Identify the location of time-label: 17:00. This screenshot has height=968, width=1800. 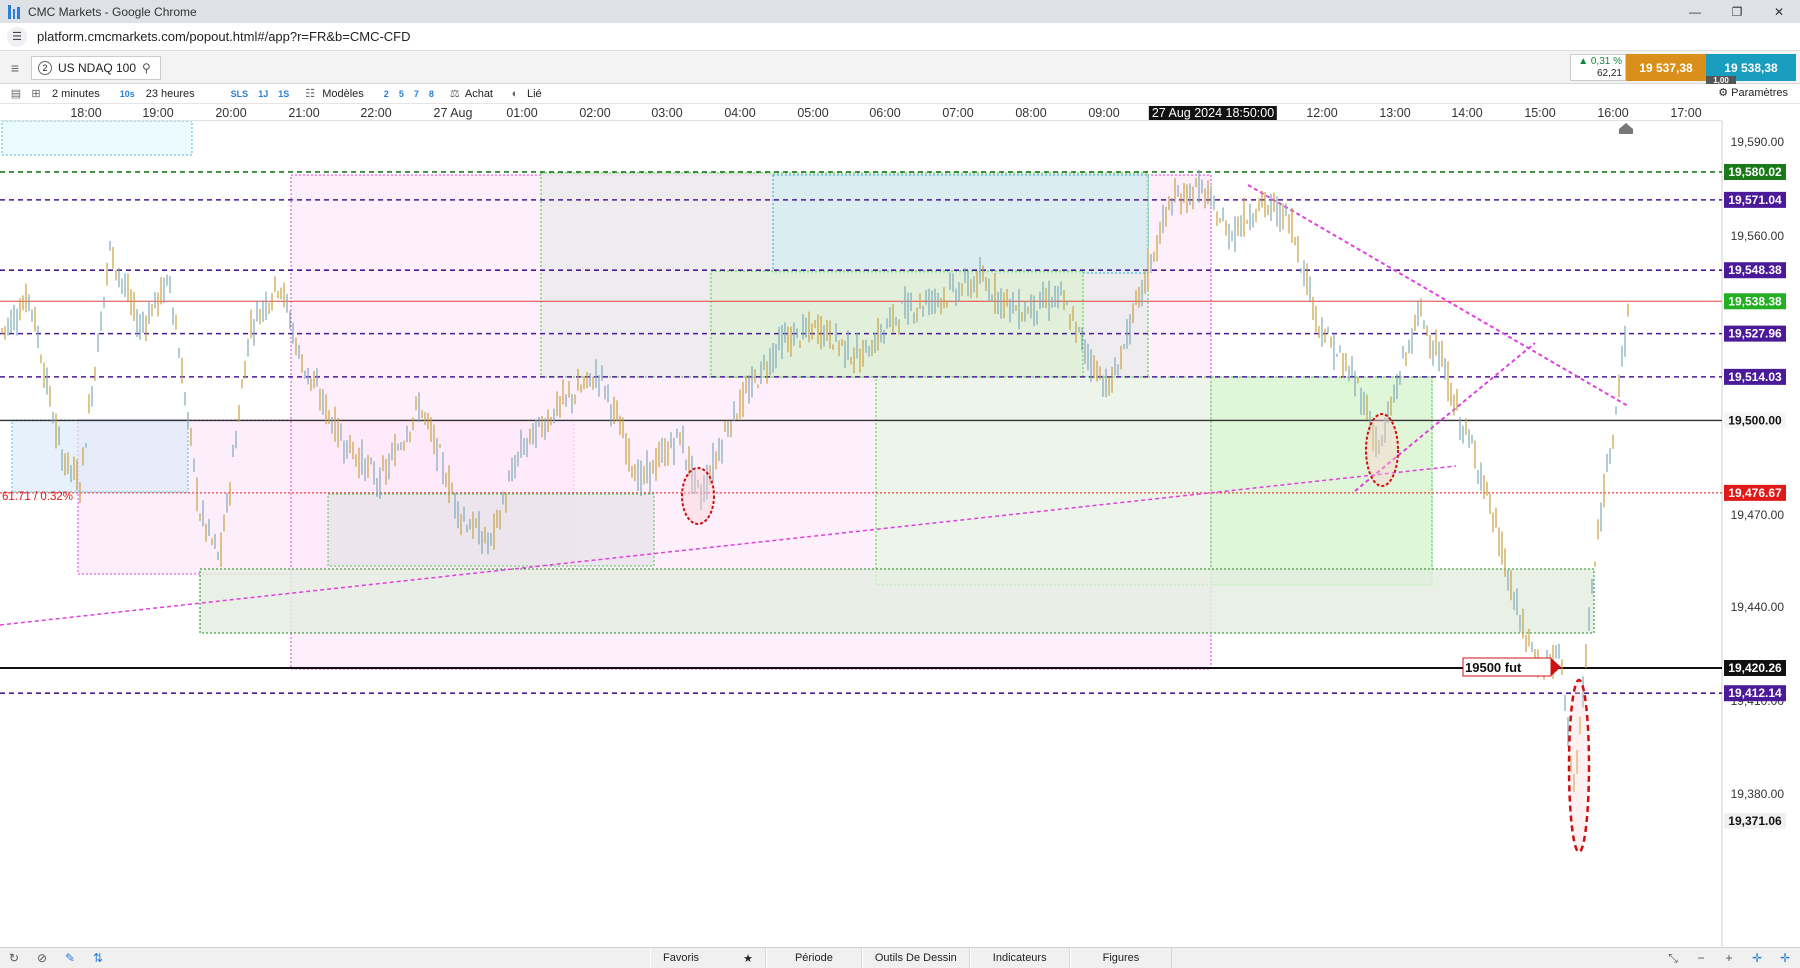
(1686, 113).